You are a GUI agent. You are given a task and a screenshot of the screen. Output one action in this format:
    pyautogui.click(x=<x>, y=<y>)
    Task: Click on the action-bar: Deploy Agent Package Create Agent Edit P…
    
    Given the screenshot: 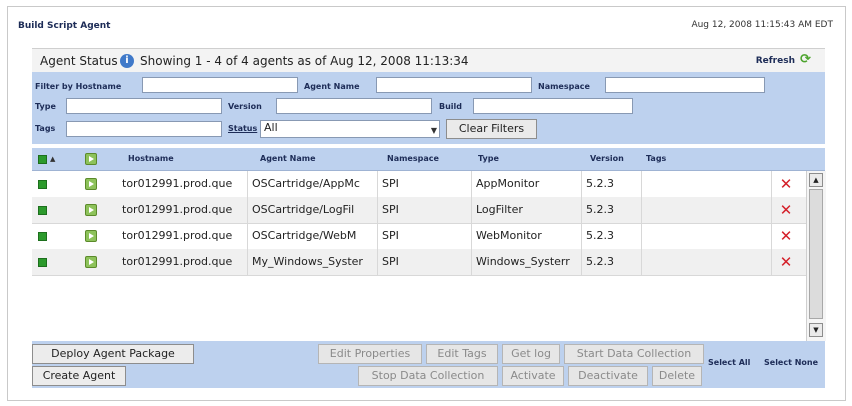 What is the action you would take?
    pyautogui.click(x=428, y=364)
    